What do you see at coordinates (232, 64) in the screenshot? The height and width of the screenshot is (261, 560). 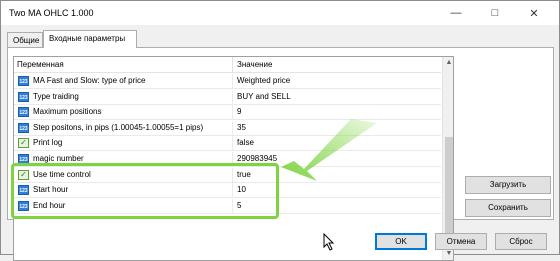 I see `column-divider` at bounding box center [232, 64].